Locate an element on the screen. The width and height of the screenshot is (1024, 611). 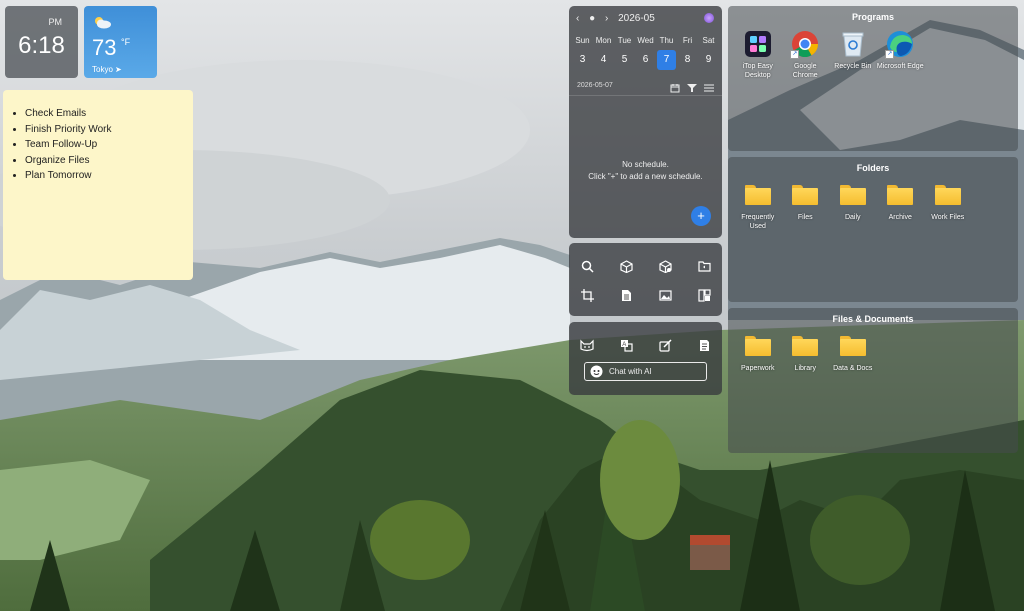
folder-item: Data & Docs is located at coordinates (853, 352).